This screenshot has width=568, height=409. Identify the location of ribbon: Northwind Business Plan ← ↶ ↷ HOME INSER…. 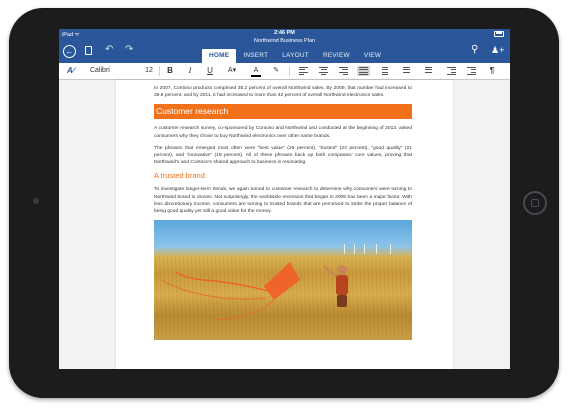
(284, 50).